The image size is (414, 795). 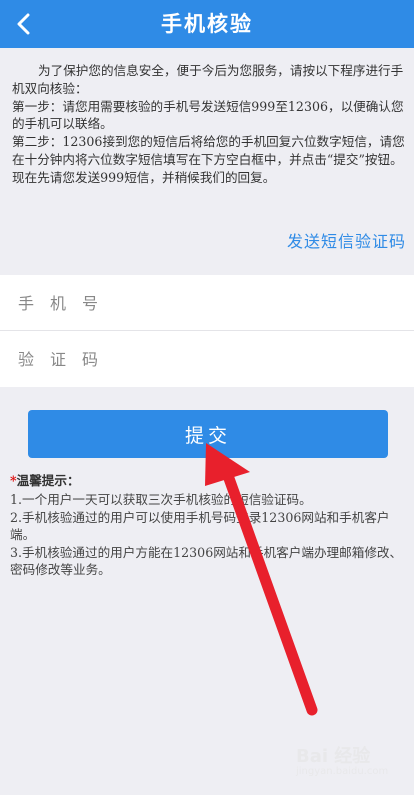 What do you see at coordinates (261, 579) in the screenshot?
I see `annotation-arrow-icon` at bounding box center [261, 579].